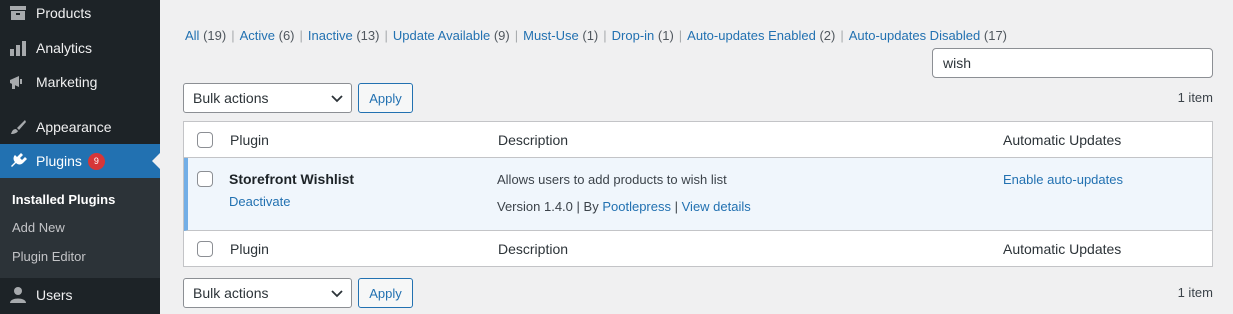 This screenshot has width=1233, height=314. What do you see at coordinates (267, 35) in the screenshot?
I see `filter-active: Active (6)` at bounding box center [267, 35].